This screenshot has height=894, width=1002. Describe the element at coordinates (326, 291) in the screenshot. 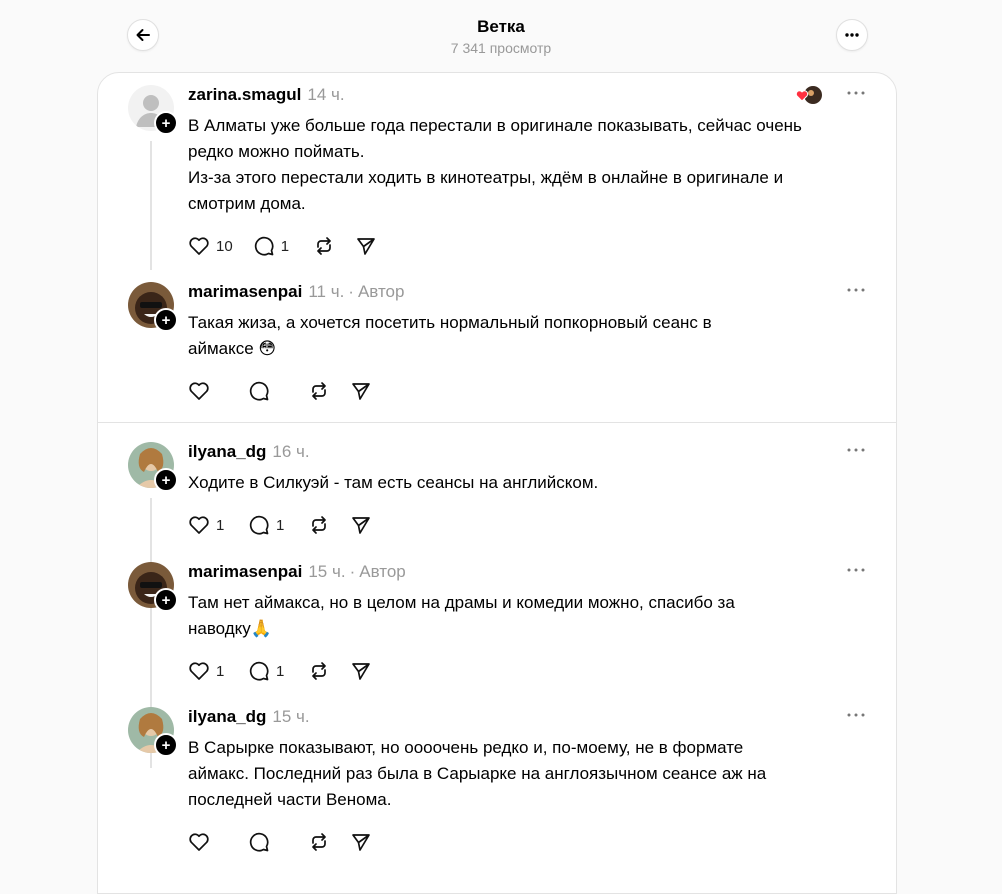

I see `post-time: 11 ч.` at that location.